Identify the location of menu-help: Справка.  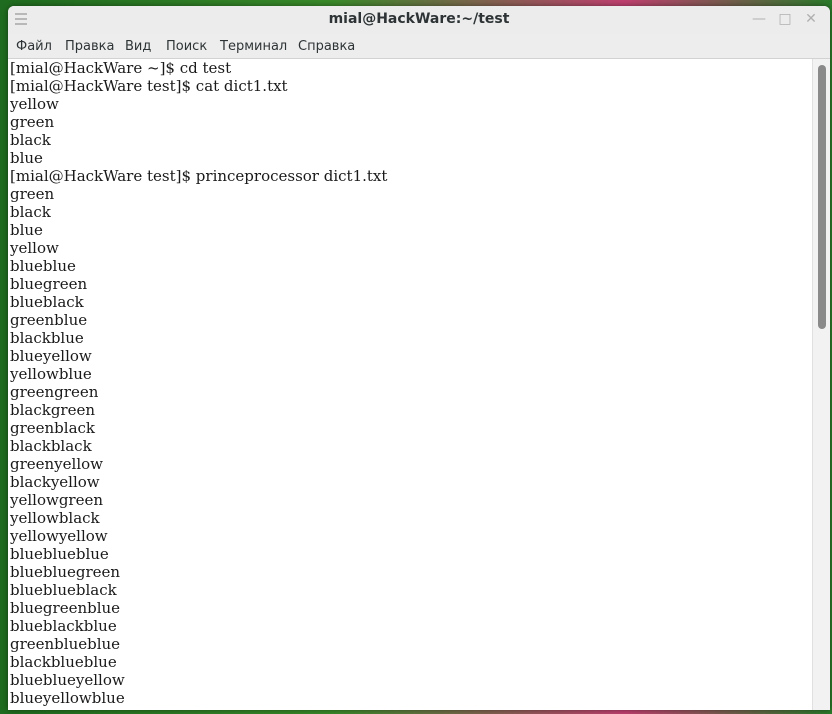
(326, 46).